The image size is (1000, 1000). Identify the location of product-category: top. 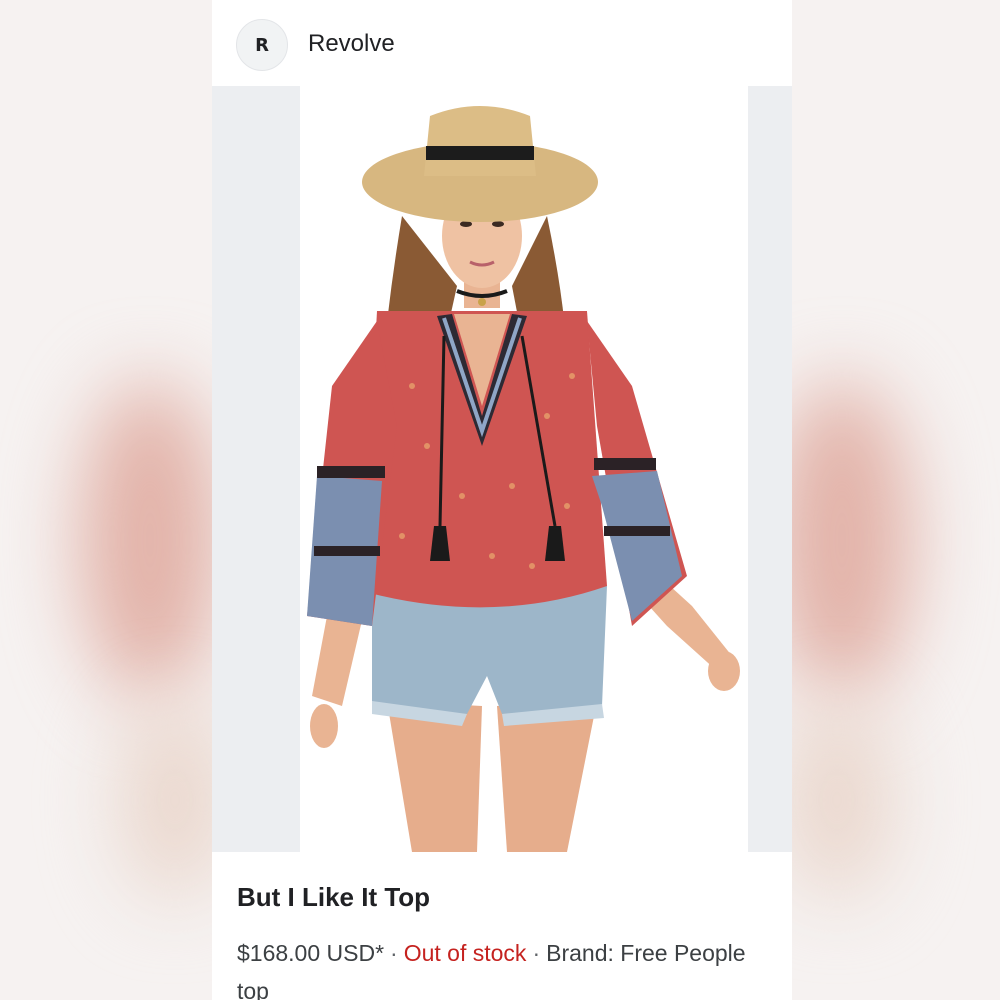
(253, 989).